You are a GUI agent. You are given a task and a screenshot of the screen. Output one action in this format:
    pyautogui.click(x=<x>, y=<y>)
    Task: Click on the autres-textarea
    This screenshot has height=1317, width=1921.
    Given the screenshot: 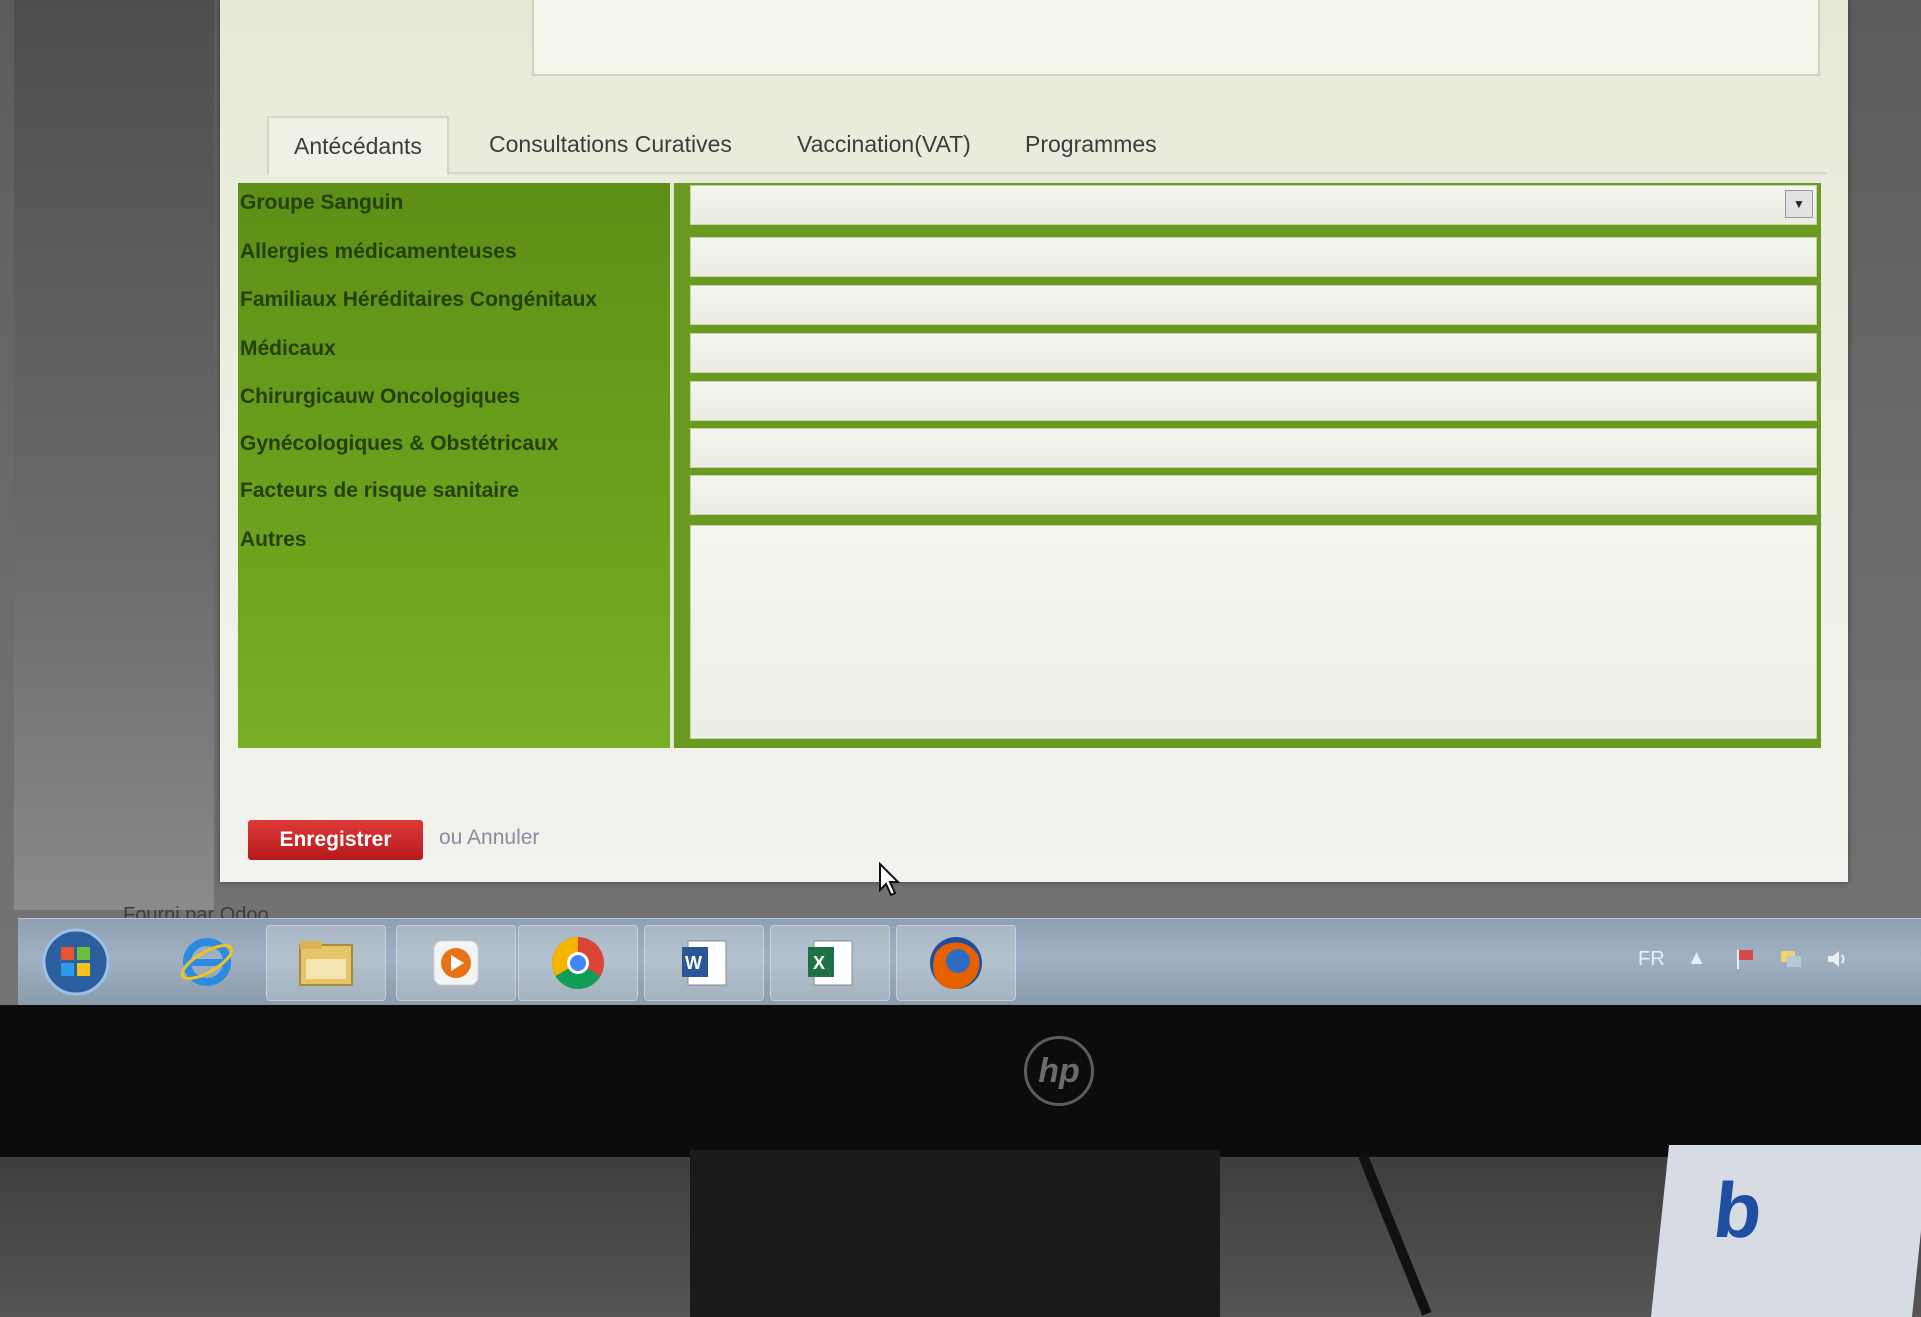 What is the action you would take?
    pyautogui.click(x=1253, y=632)
    